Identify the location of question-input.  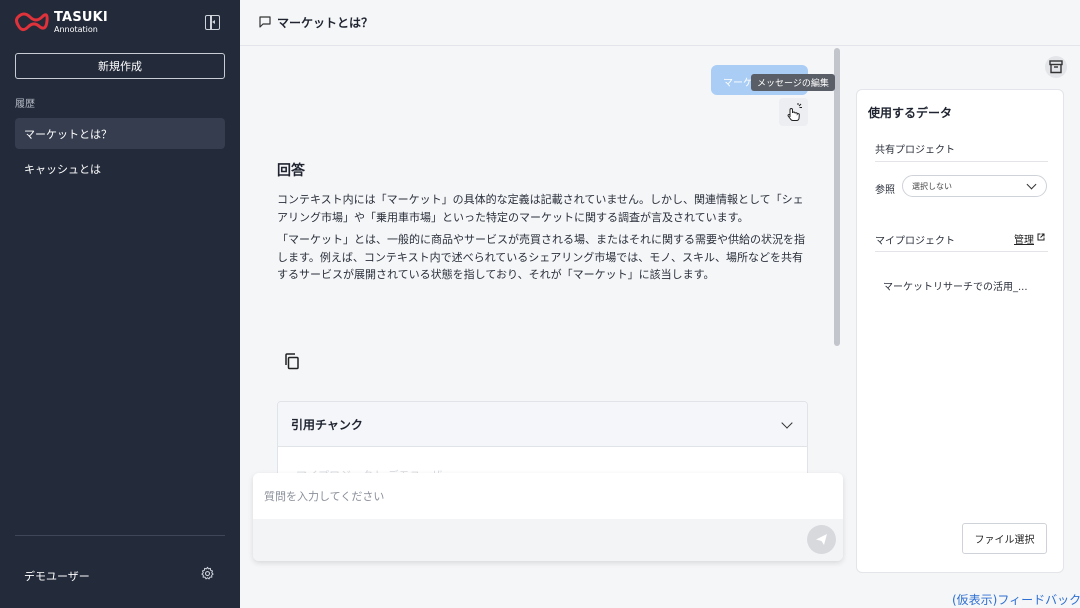
(548, 496).